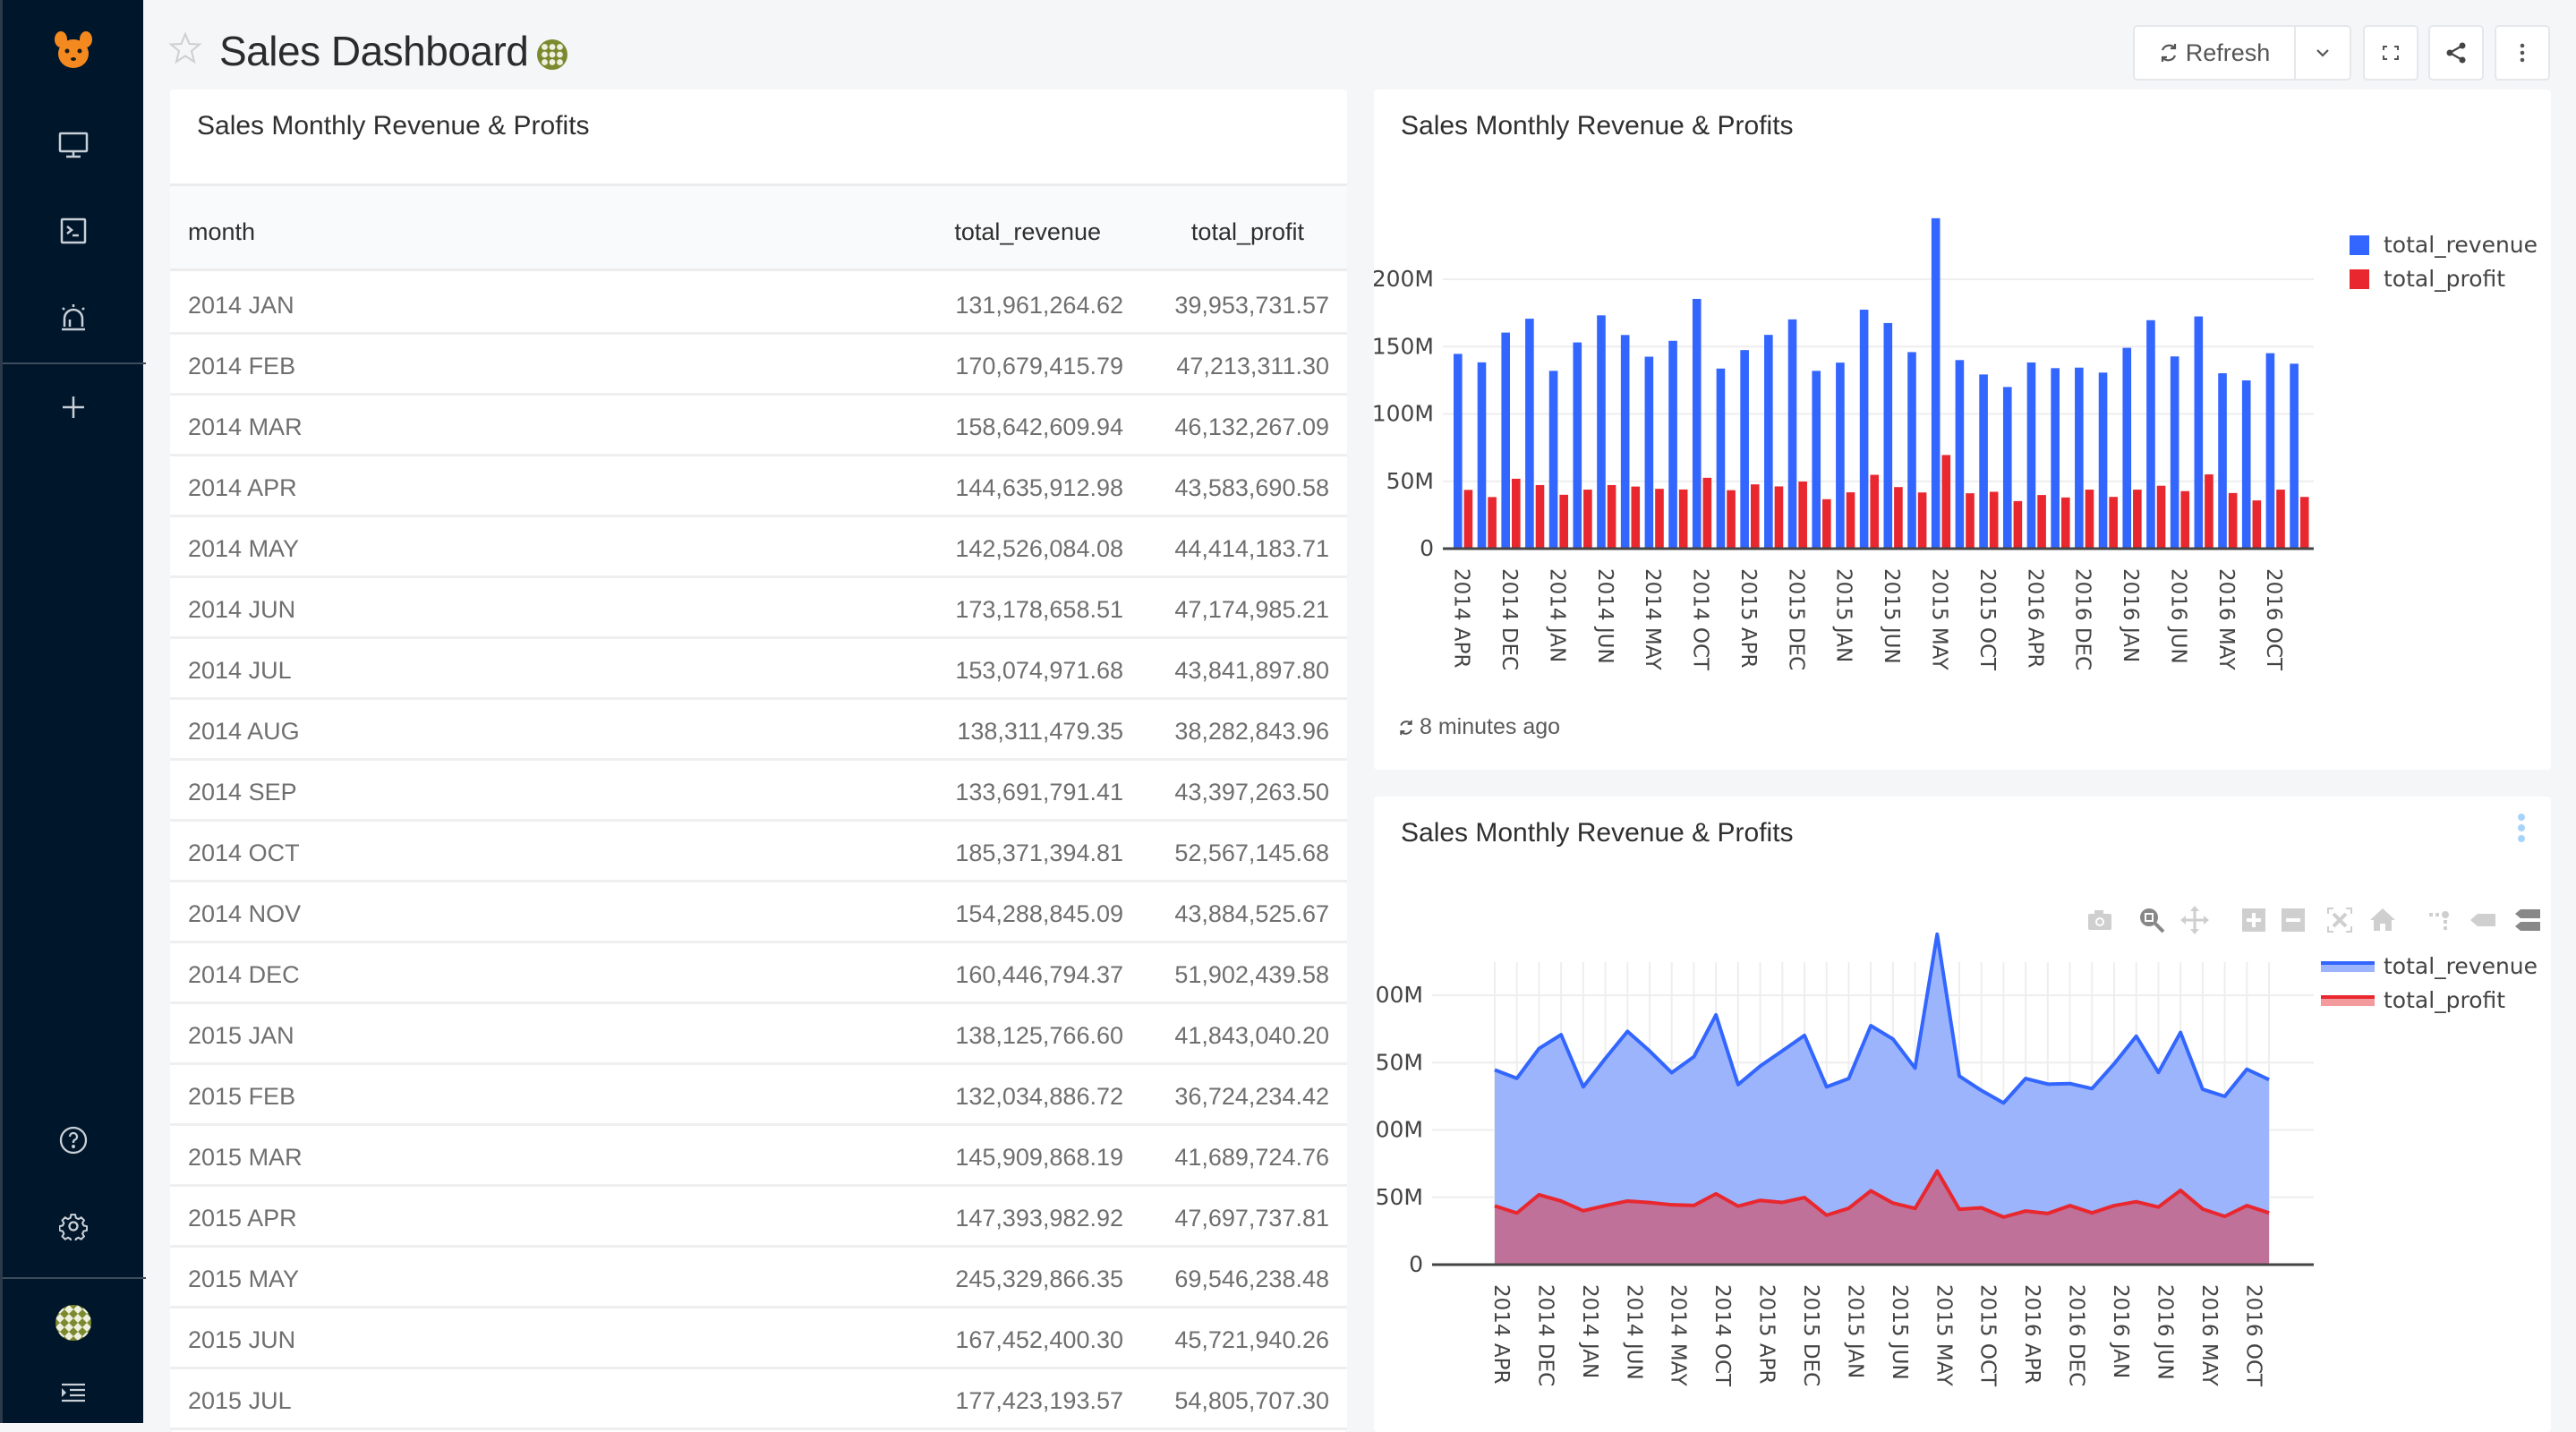 This screenshot has width=2576, height=1432. Describe the element at coordinates (73, 1323) in the screenshot. I see `user-avatar` at that location.